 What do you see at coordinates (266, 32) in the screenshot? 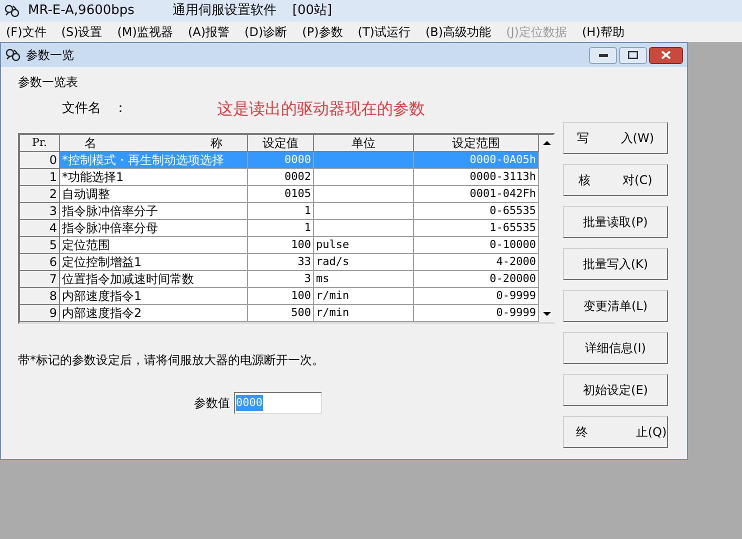
I see `menu-item: (D)诊断` at bounding box center [266, 32].